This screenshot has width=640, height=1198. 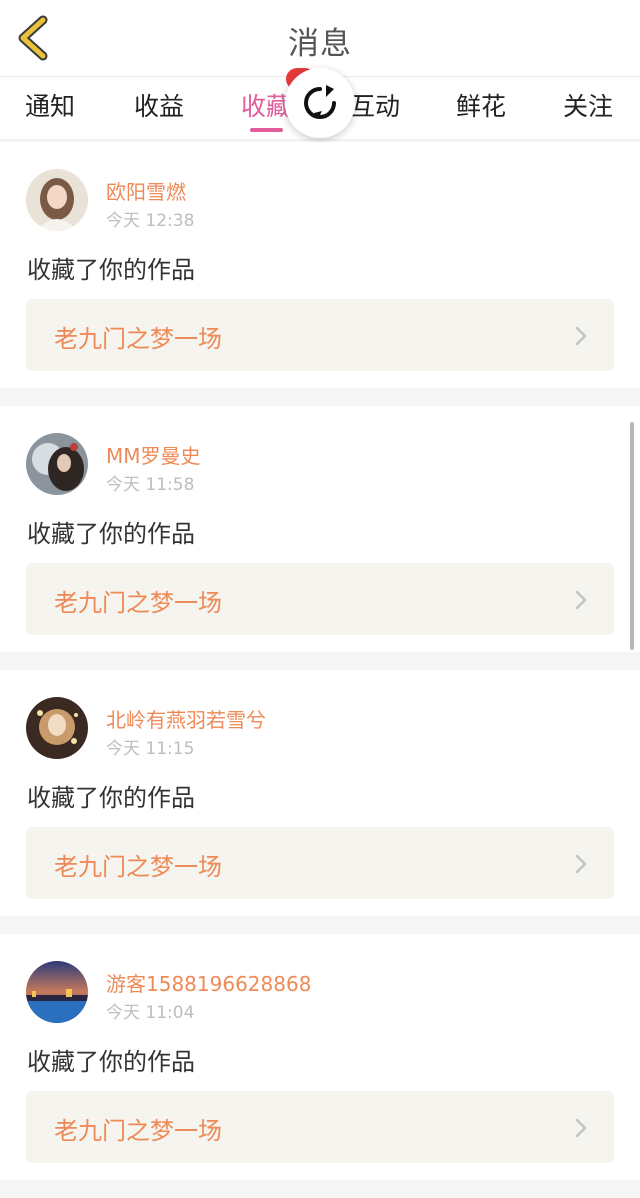 I want to click on username: MM罗曼史, so click(x=153, y=454).